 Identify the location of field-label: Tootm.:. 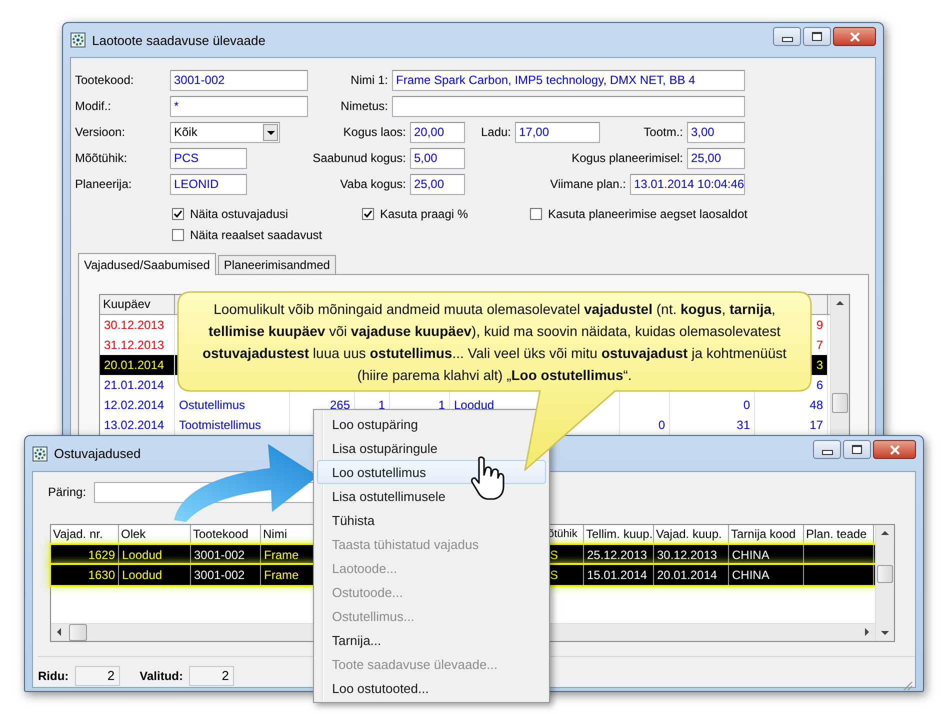
(663, 132).